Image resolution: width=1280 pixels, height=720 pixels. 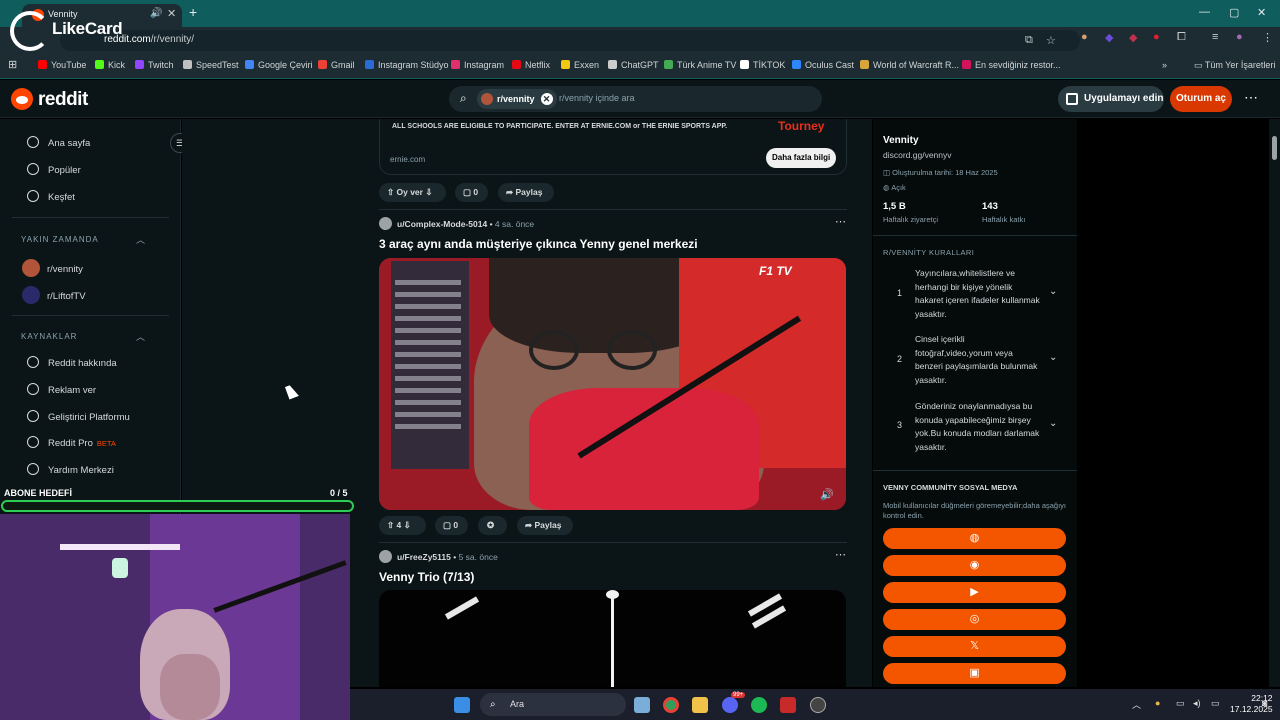 I want to click on sidebar-item-popular: Popüler, so click(x=54, y=169).